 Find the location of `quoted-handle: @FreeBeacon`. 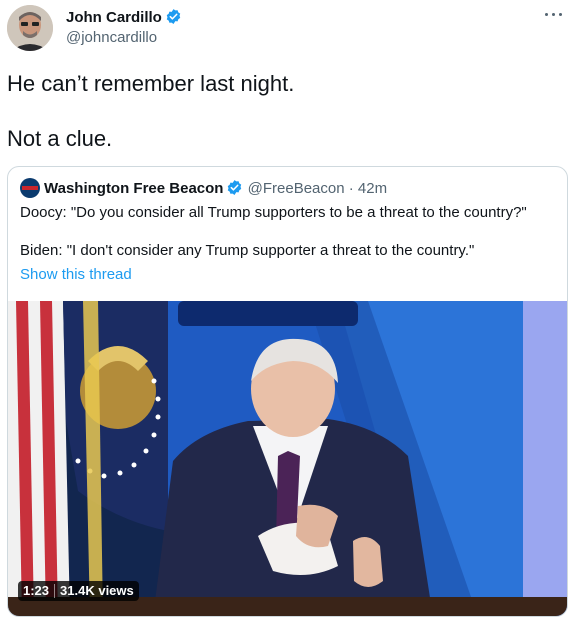

quoted-handle: @FreeBeacon is located at coordinates (296, 188).